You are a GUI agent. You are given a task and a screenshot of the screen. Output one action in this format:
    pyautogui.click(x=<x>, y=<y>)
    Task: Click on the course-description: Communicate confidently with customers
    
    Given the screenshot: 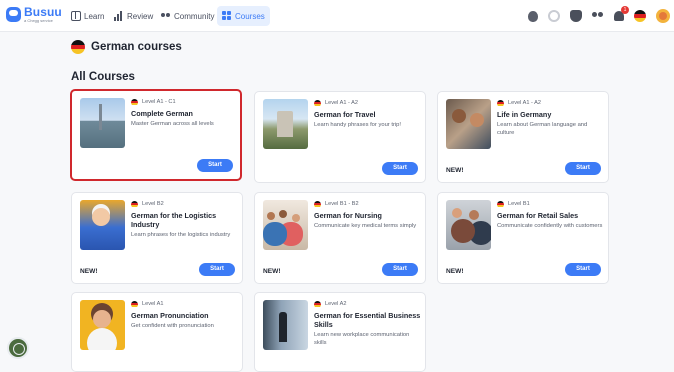 What is the action you would take?
    pyautogui.click(x=550, y=226)
    